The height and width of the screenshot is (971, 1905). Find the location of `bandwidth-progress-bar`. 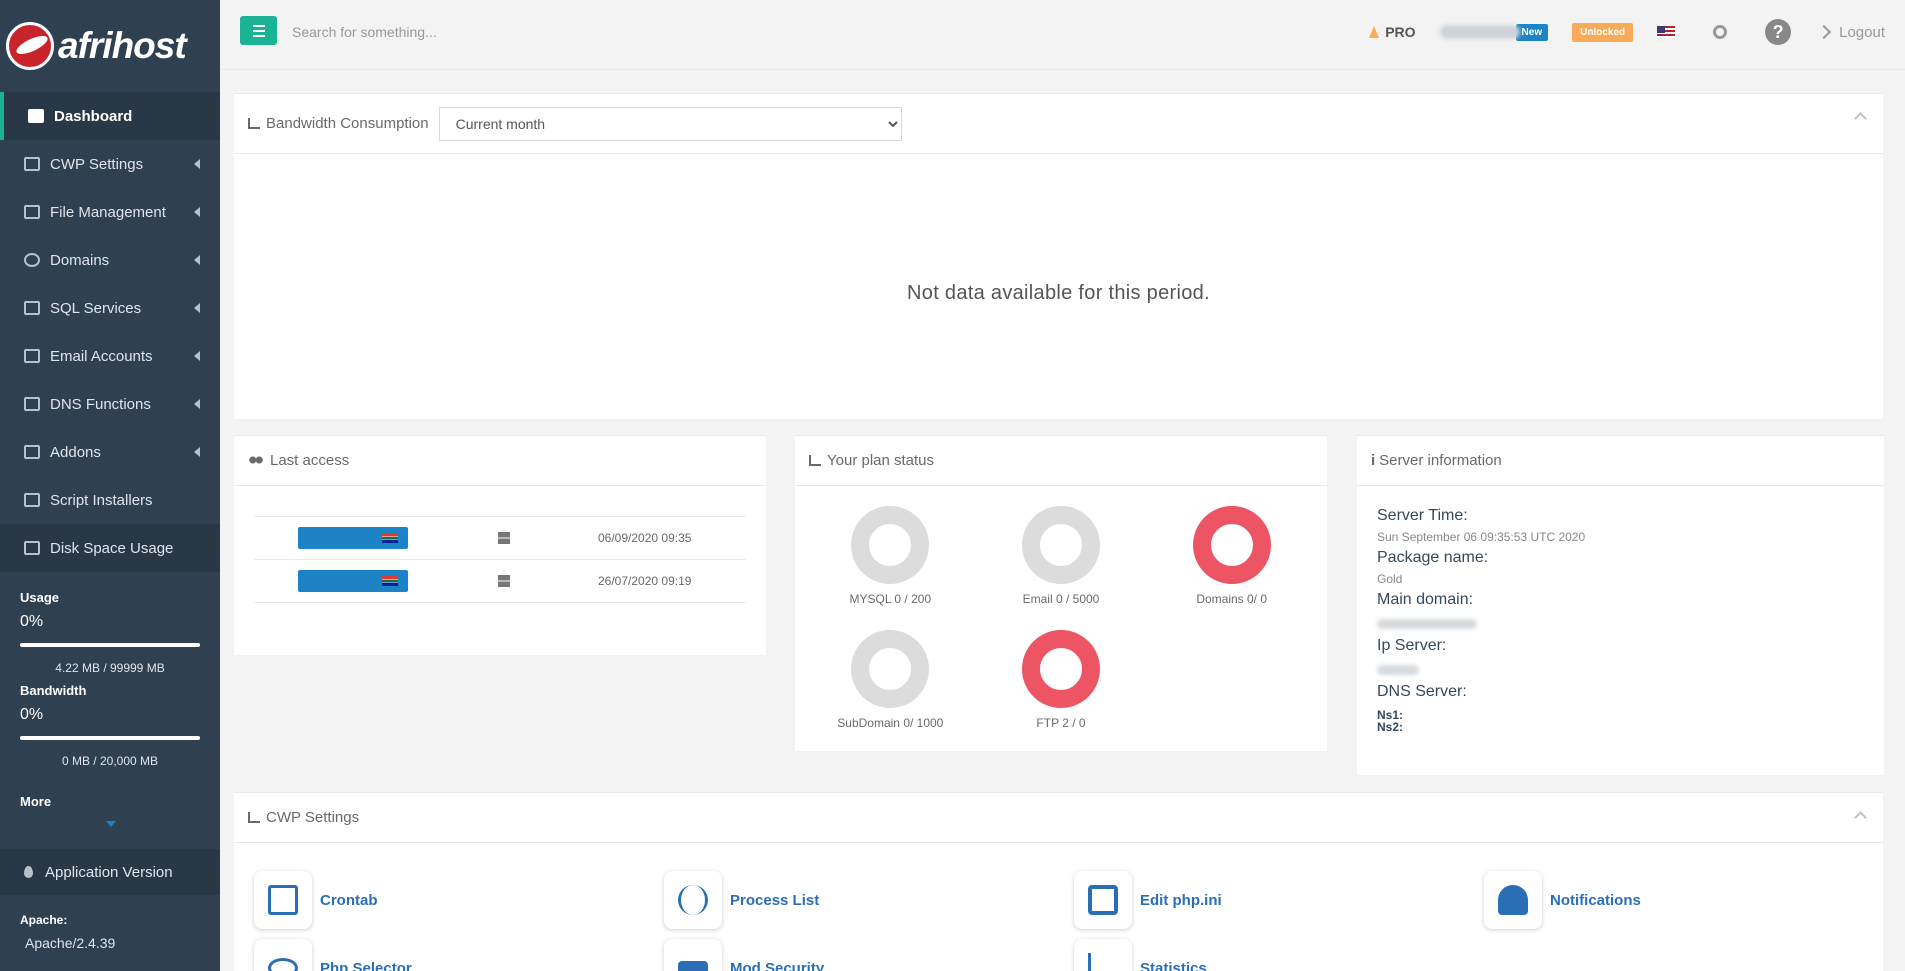

bandwidth-progress-bar is located at coordinates (110, 738).